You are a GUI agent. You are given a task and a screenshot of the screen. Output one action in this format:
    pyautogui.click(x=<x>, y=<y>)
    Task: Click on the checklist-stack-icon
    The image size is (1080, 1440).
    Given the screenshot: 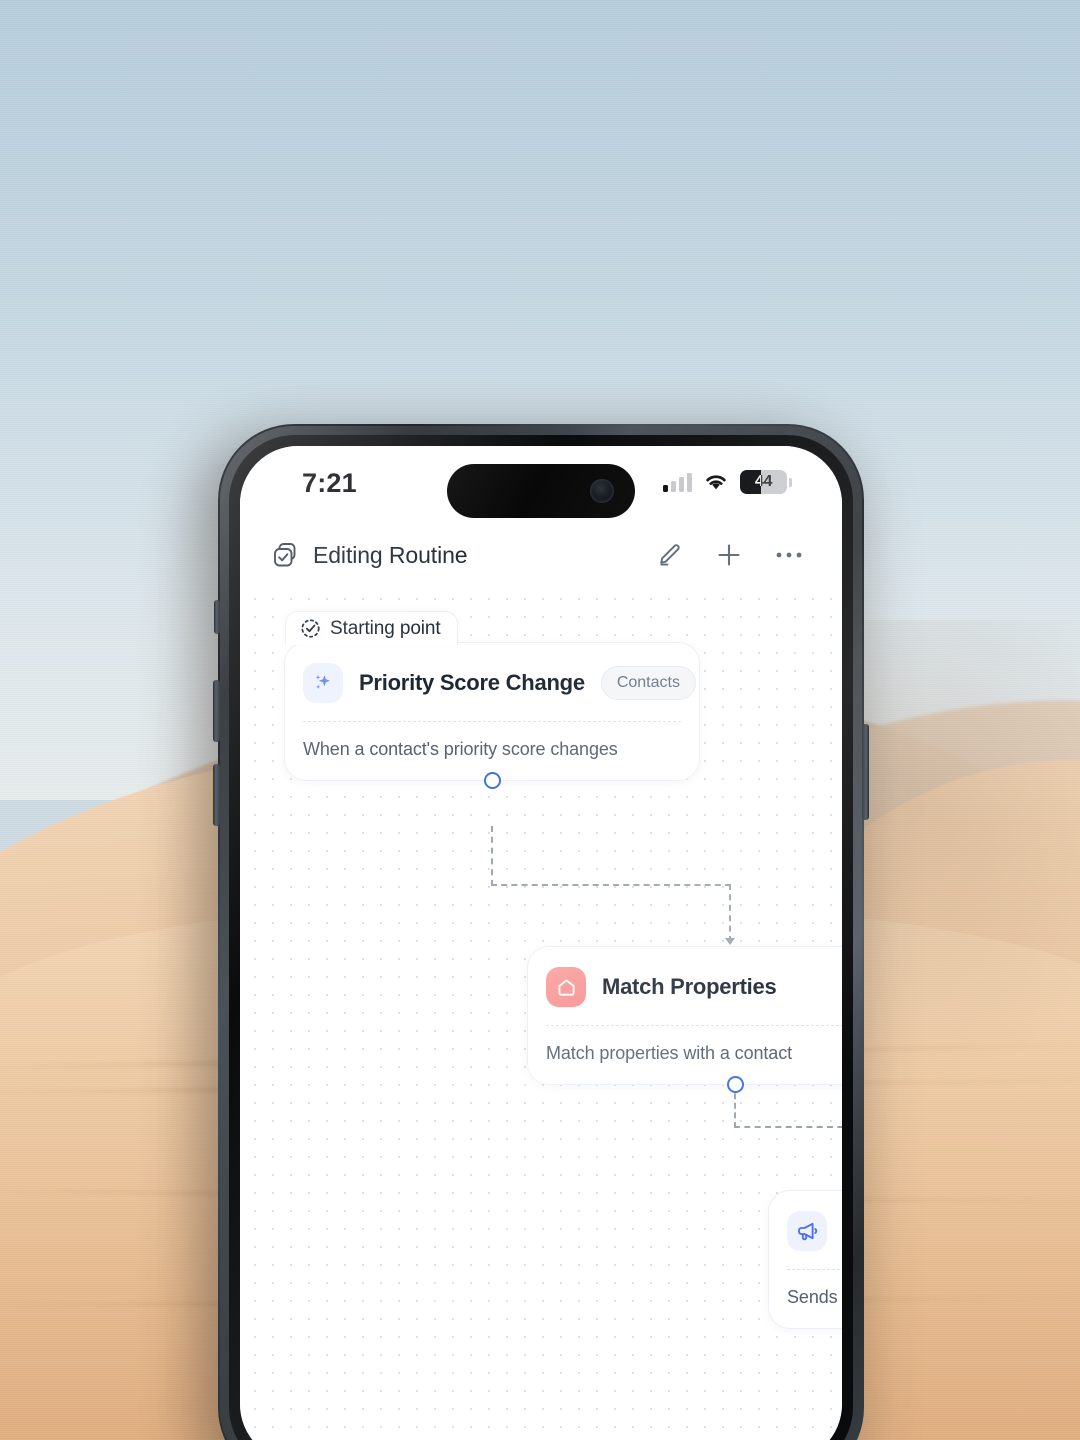 What is the action you would take?
    pyautogui.click(x=285, y=555)
    